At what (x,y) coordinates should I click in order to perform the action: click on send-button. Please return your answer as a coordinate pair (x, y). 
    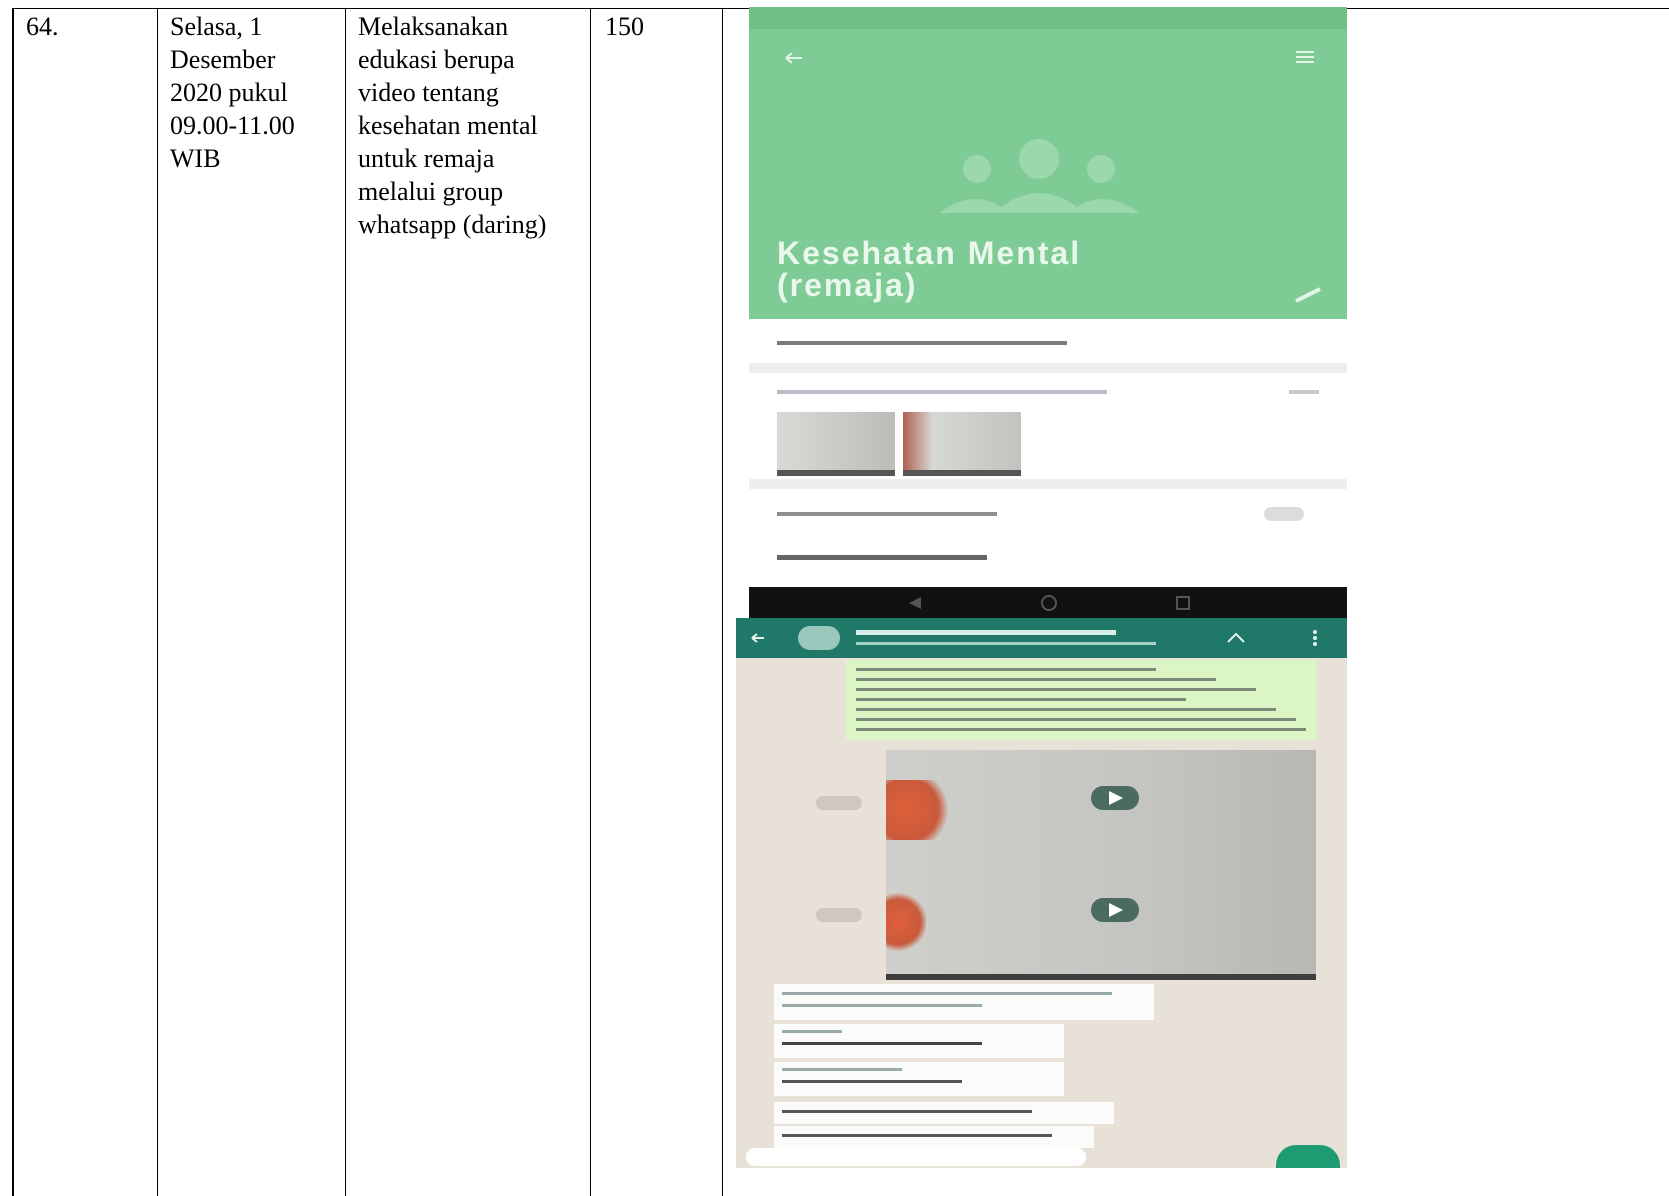
    Looking at the image, I should click on (1308, 1156).